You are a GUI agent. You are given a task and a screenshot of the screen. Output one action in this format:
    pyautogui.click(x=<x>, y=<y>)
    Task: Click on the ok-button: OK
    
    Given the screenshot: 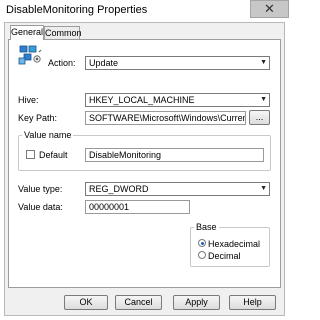 What is the action you would take?
    pyautogui.click(x=86, y=302)
    